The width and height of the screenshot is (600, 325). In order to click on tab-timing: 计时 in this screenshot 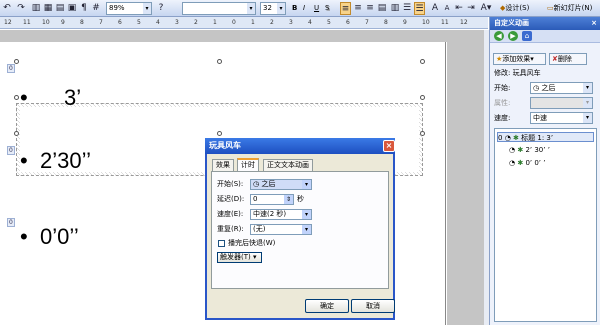, I will do `click(248, 165)`.